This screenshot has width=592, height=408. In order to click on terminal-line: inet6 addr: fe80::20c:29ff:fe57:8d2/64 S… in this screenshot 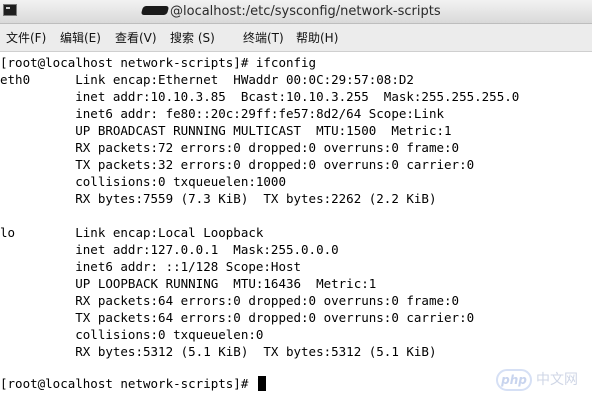, I will do `click(222, 113)`.